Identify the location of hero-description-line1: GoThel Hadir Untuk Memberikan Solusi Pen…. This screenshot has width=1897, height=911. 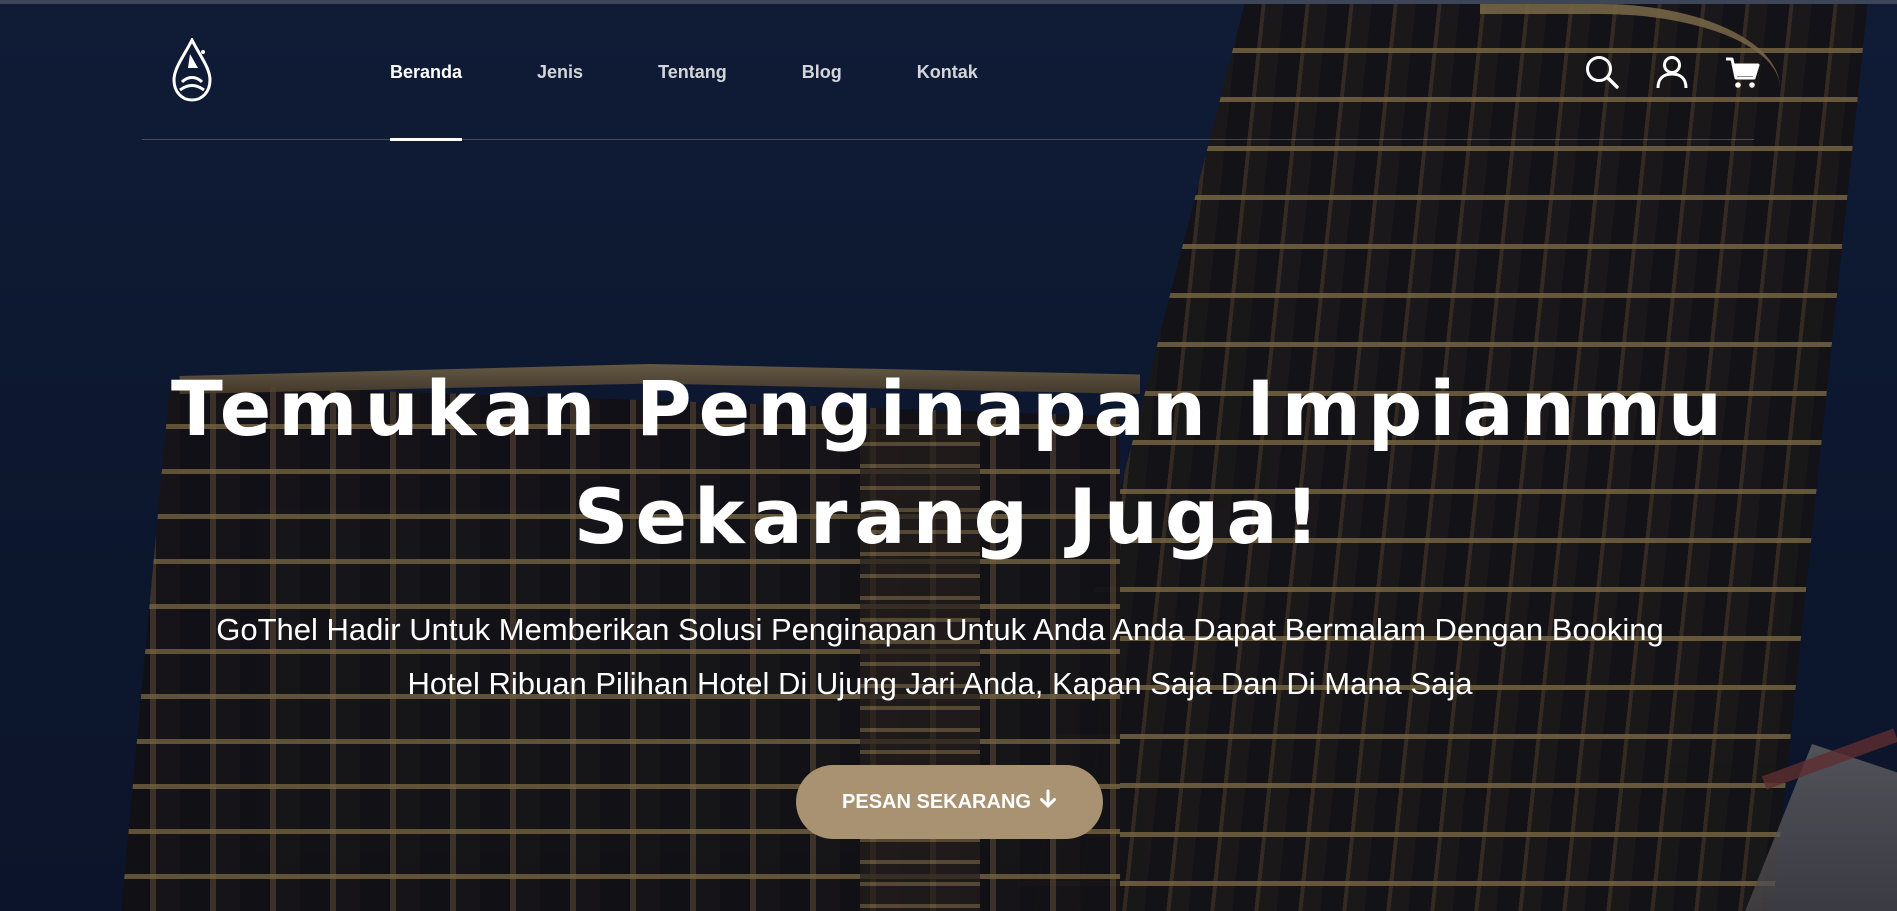
(940, 629).